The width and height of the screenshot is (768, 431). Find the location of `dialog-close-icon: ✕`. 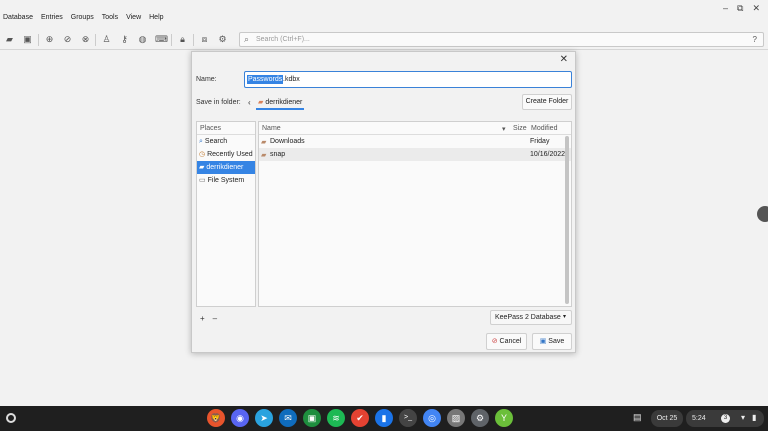

dialog-close-icon: ✕ is located at coordinates (564, 59).